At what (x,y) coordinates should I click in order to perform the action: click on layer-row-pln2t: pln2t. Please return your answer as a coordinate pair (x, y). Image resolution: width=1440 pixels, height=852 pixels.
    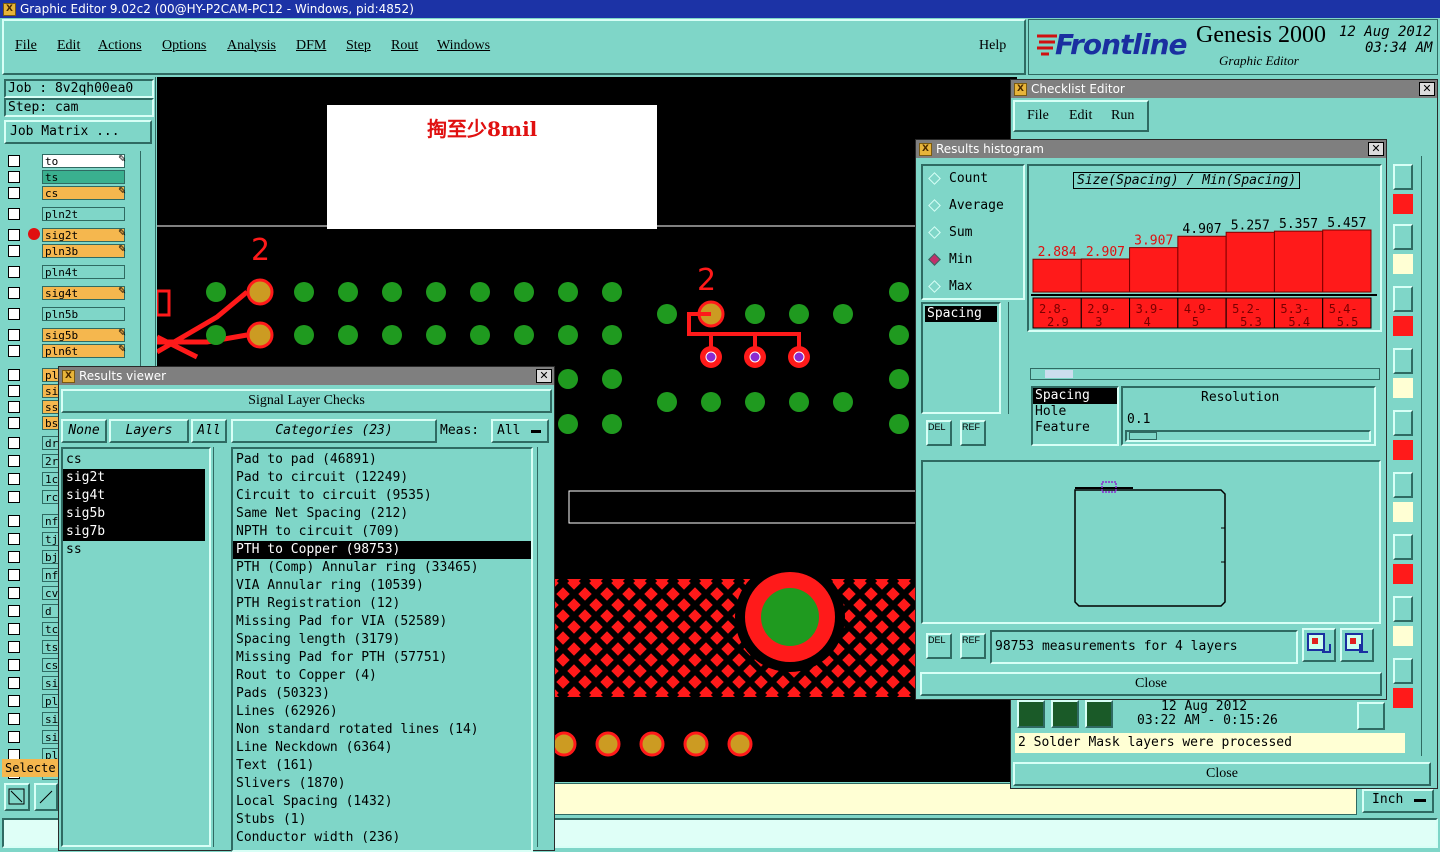
    Looking at the image, I should click on (70, 213).